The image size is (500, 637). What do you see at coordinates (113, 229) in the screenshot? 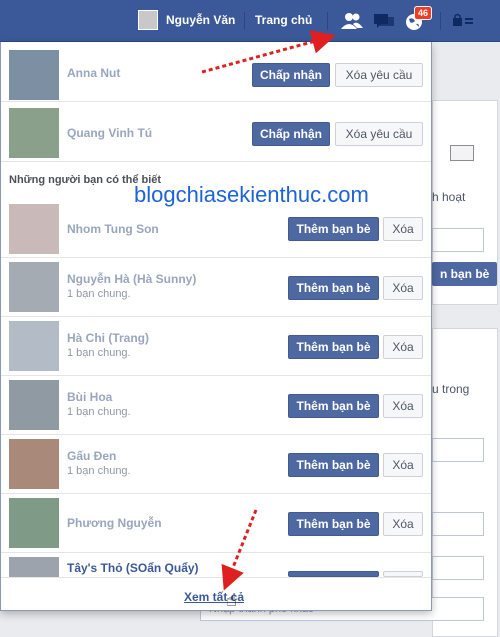
I see `suggestion-name: Nhom Tung Son` at bounding box center [113, 229].